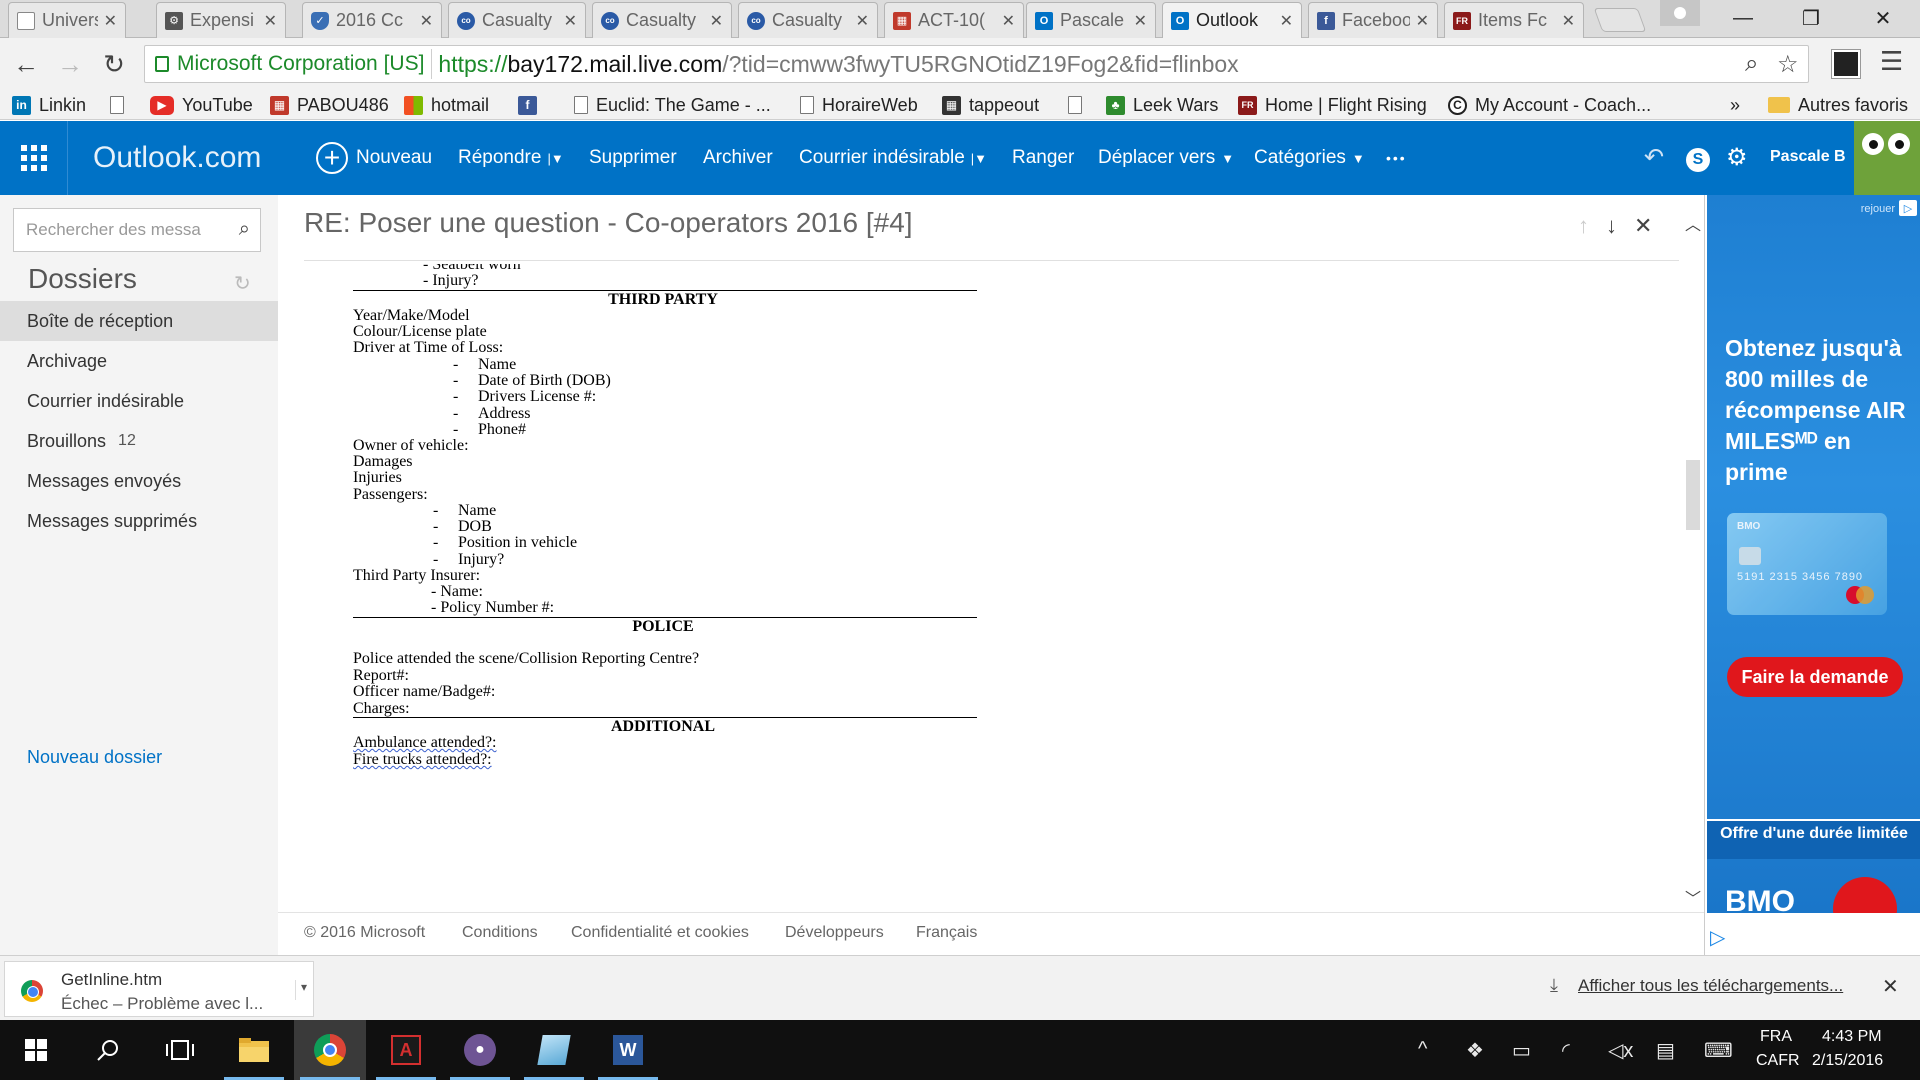  What do you see at coordinates (108, 1050) in the screenshot?
I see `search-button` at bounding box center [108, 1050].